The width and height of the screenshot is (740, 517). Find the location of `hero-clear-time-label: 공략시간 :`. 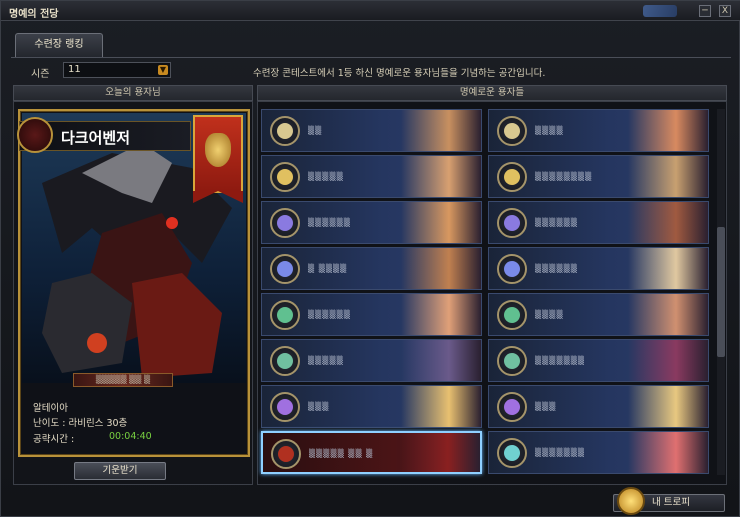

hero-clear-time-label: 공략시간 : is located at coordinates (54, 439).